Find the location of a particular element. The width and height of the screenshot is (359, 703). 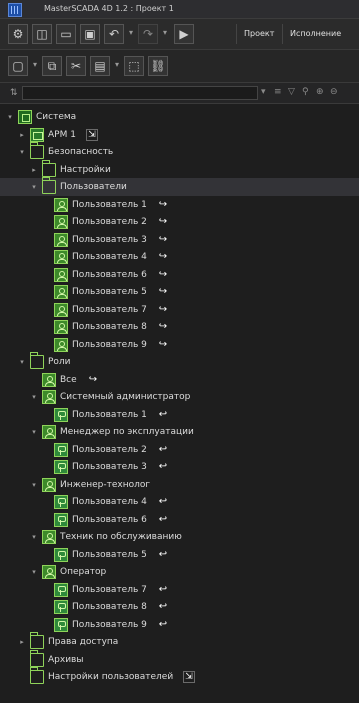

tree-item-m_p2: Пользователь 2 ↩ is located at coordinates (179, 450).